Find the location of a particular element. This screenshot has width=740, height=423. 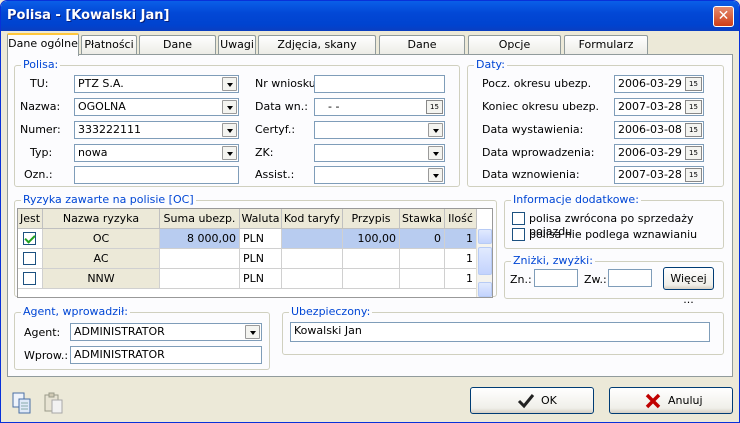

zw-field is located at coordinates (630, 278).